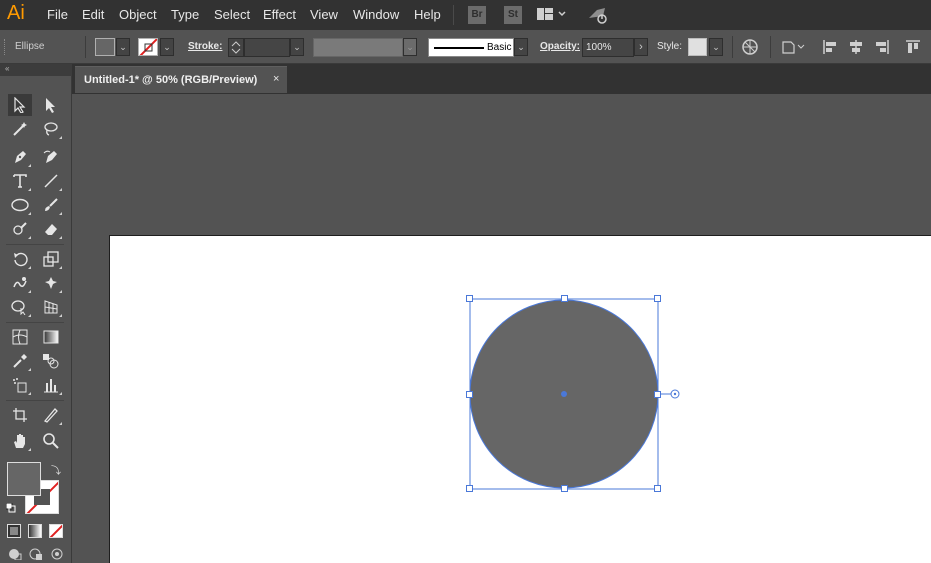 Image resolution: width=931 pixels, height=563 pixels. I want to click on eraser-tool-icon, so click(51, 229).